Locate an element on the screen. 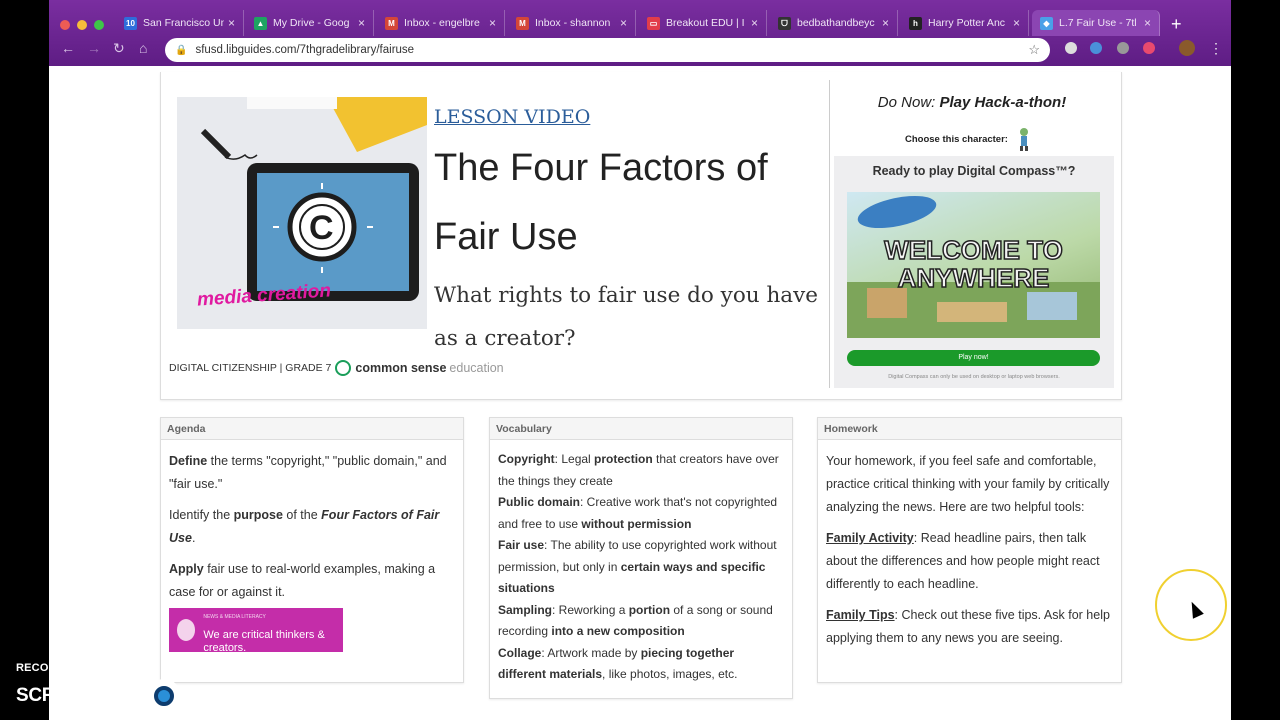 This screenshot has width=1280, height=720. tab-title: Harry Potter Anc is located at coordinates (967, 23).